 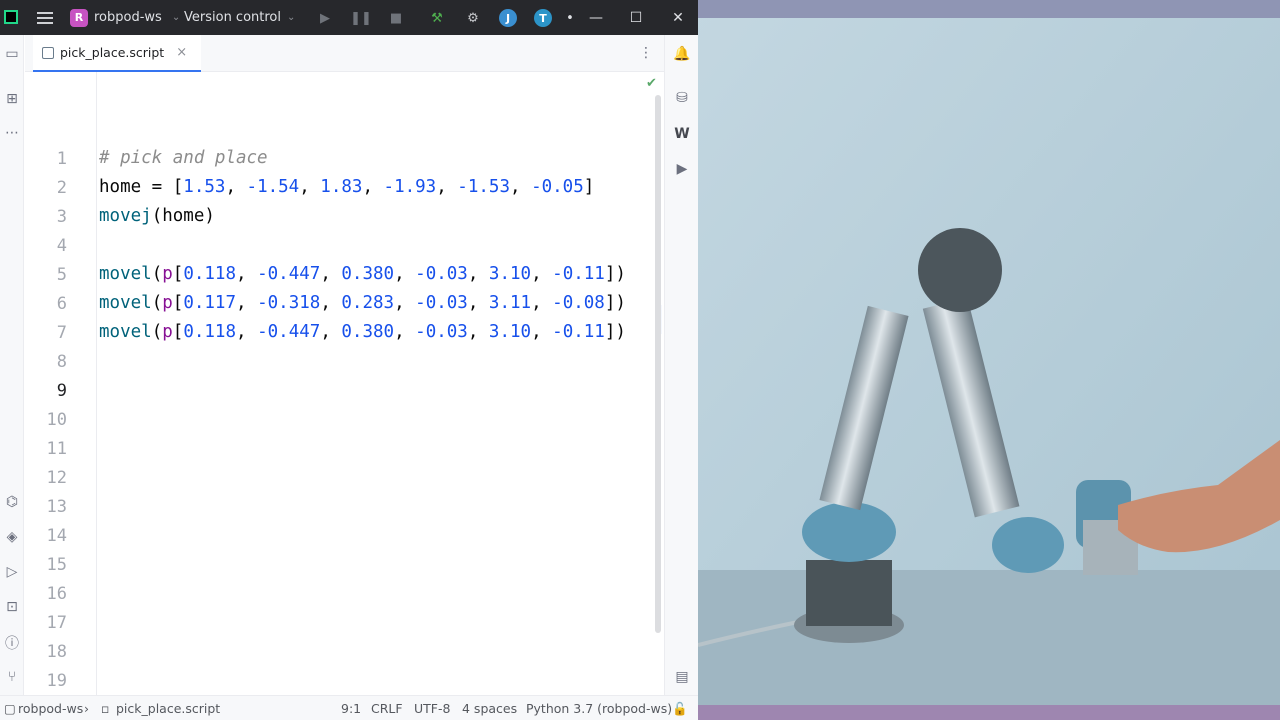 I want to click on python-icon: ⌬, so click(x=12, y=502).